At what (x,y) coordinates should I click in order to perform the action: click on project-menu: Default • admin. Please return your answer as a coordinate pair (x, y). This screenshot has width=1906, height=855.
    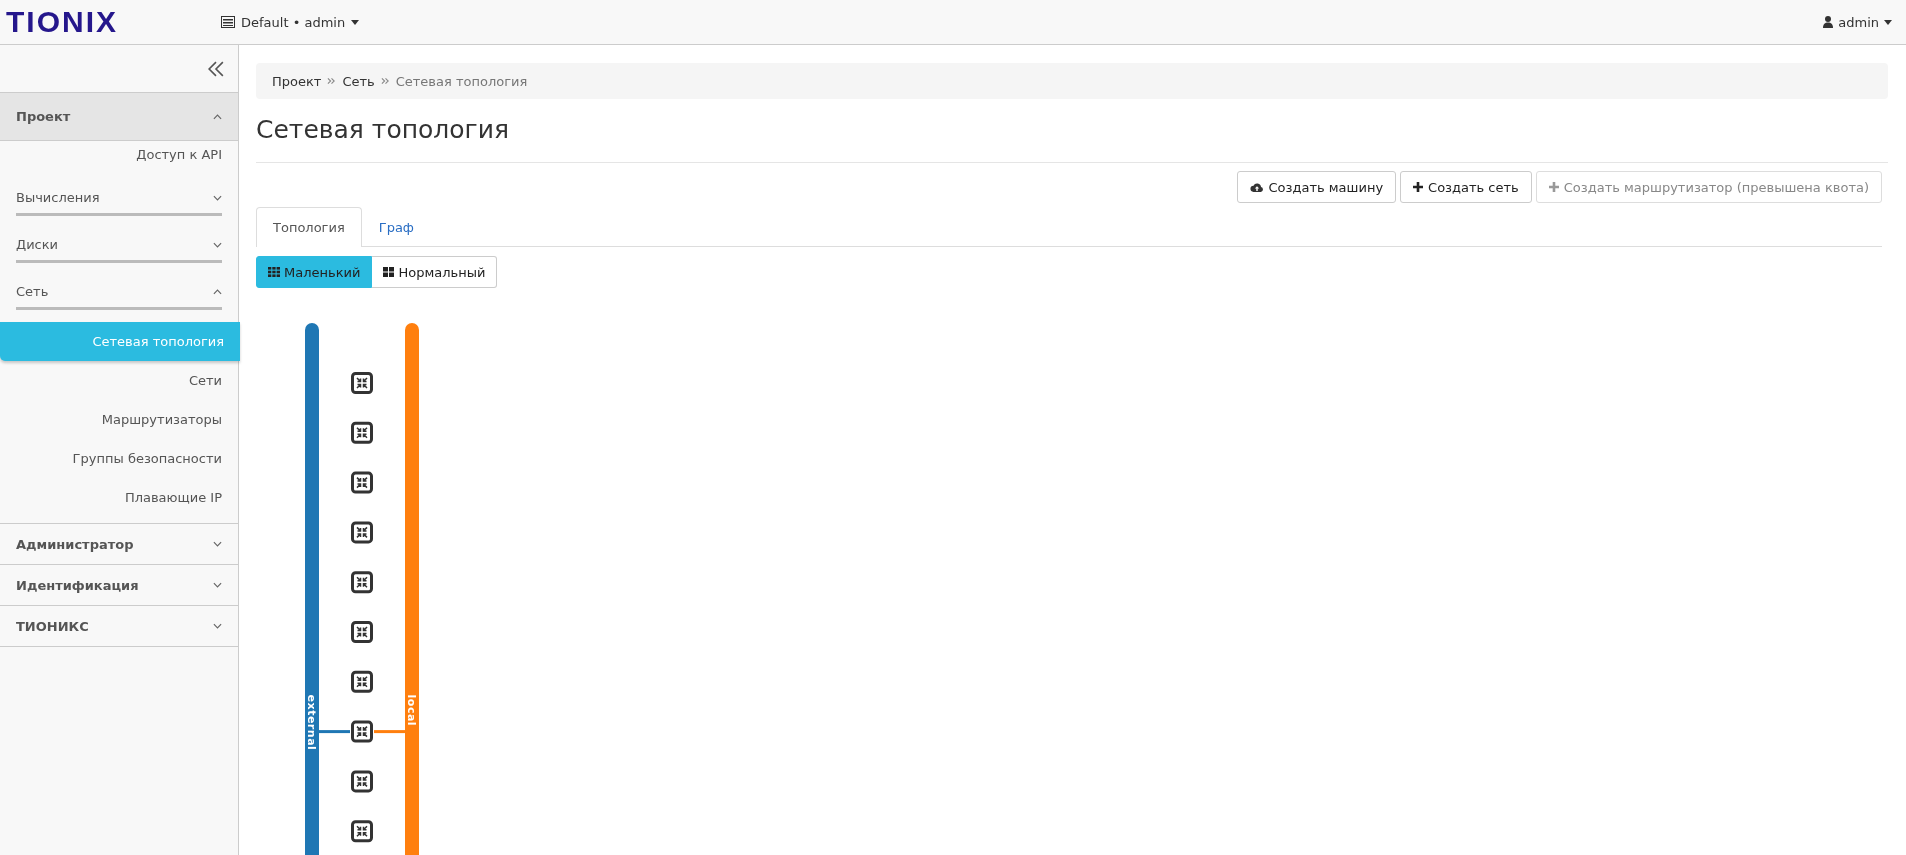
    Looking at the image, I should click on (290, 22).